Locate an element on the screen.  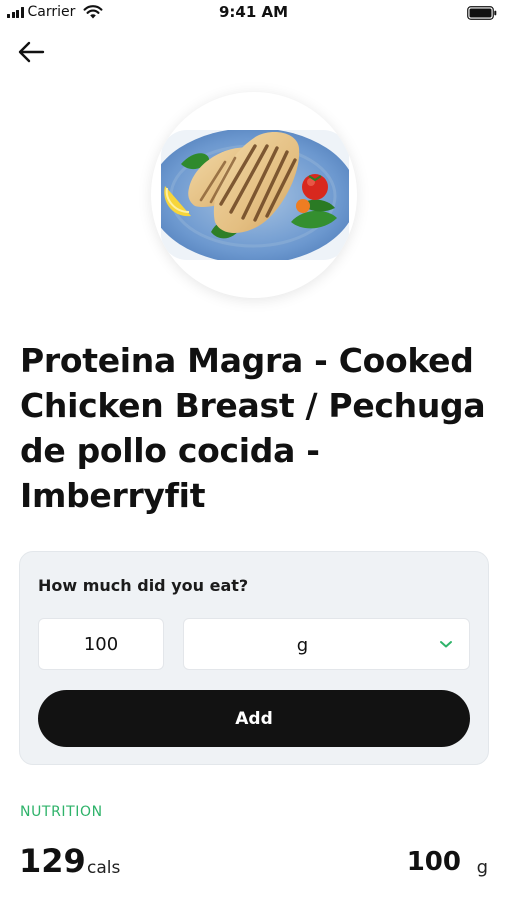
grilled-chicken-breast-photo is located at coordinates (255, 195).